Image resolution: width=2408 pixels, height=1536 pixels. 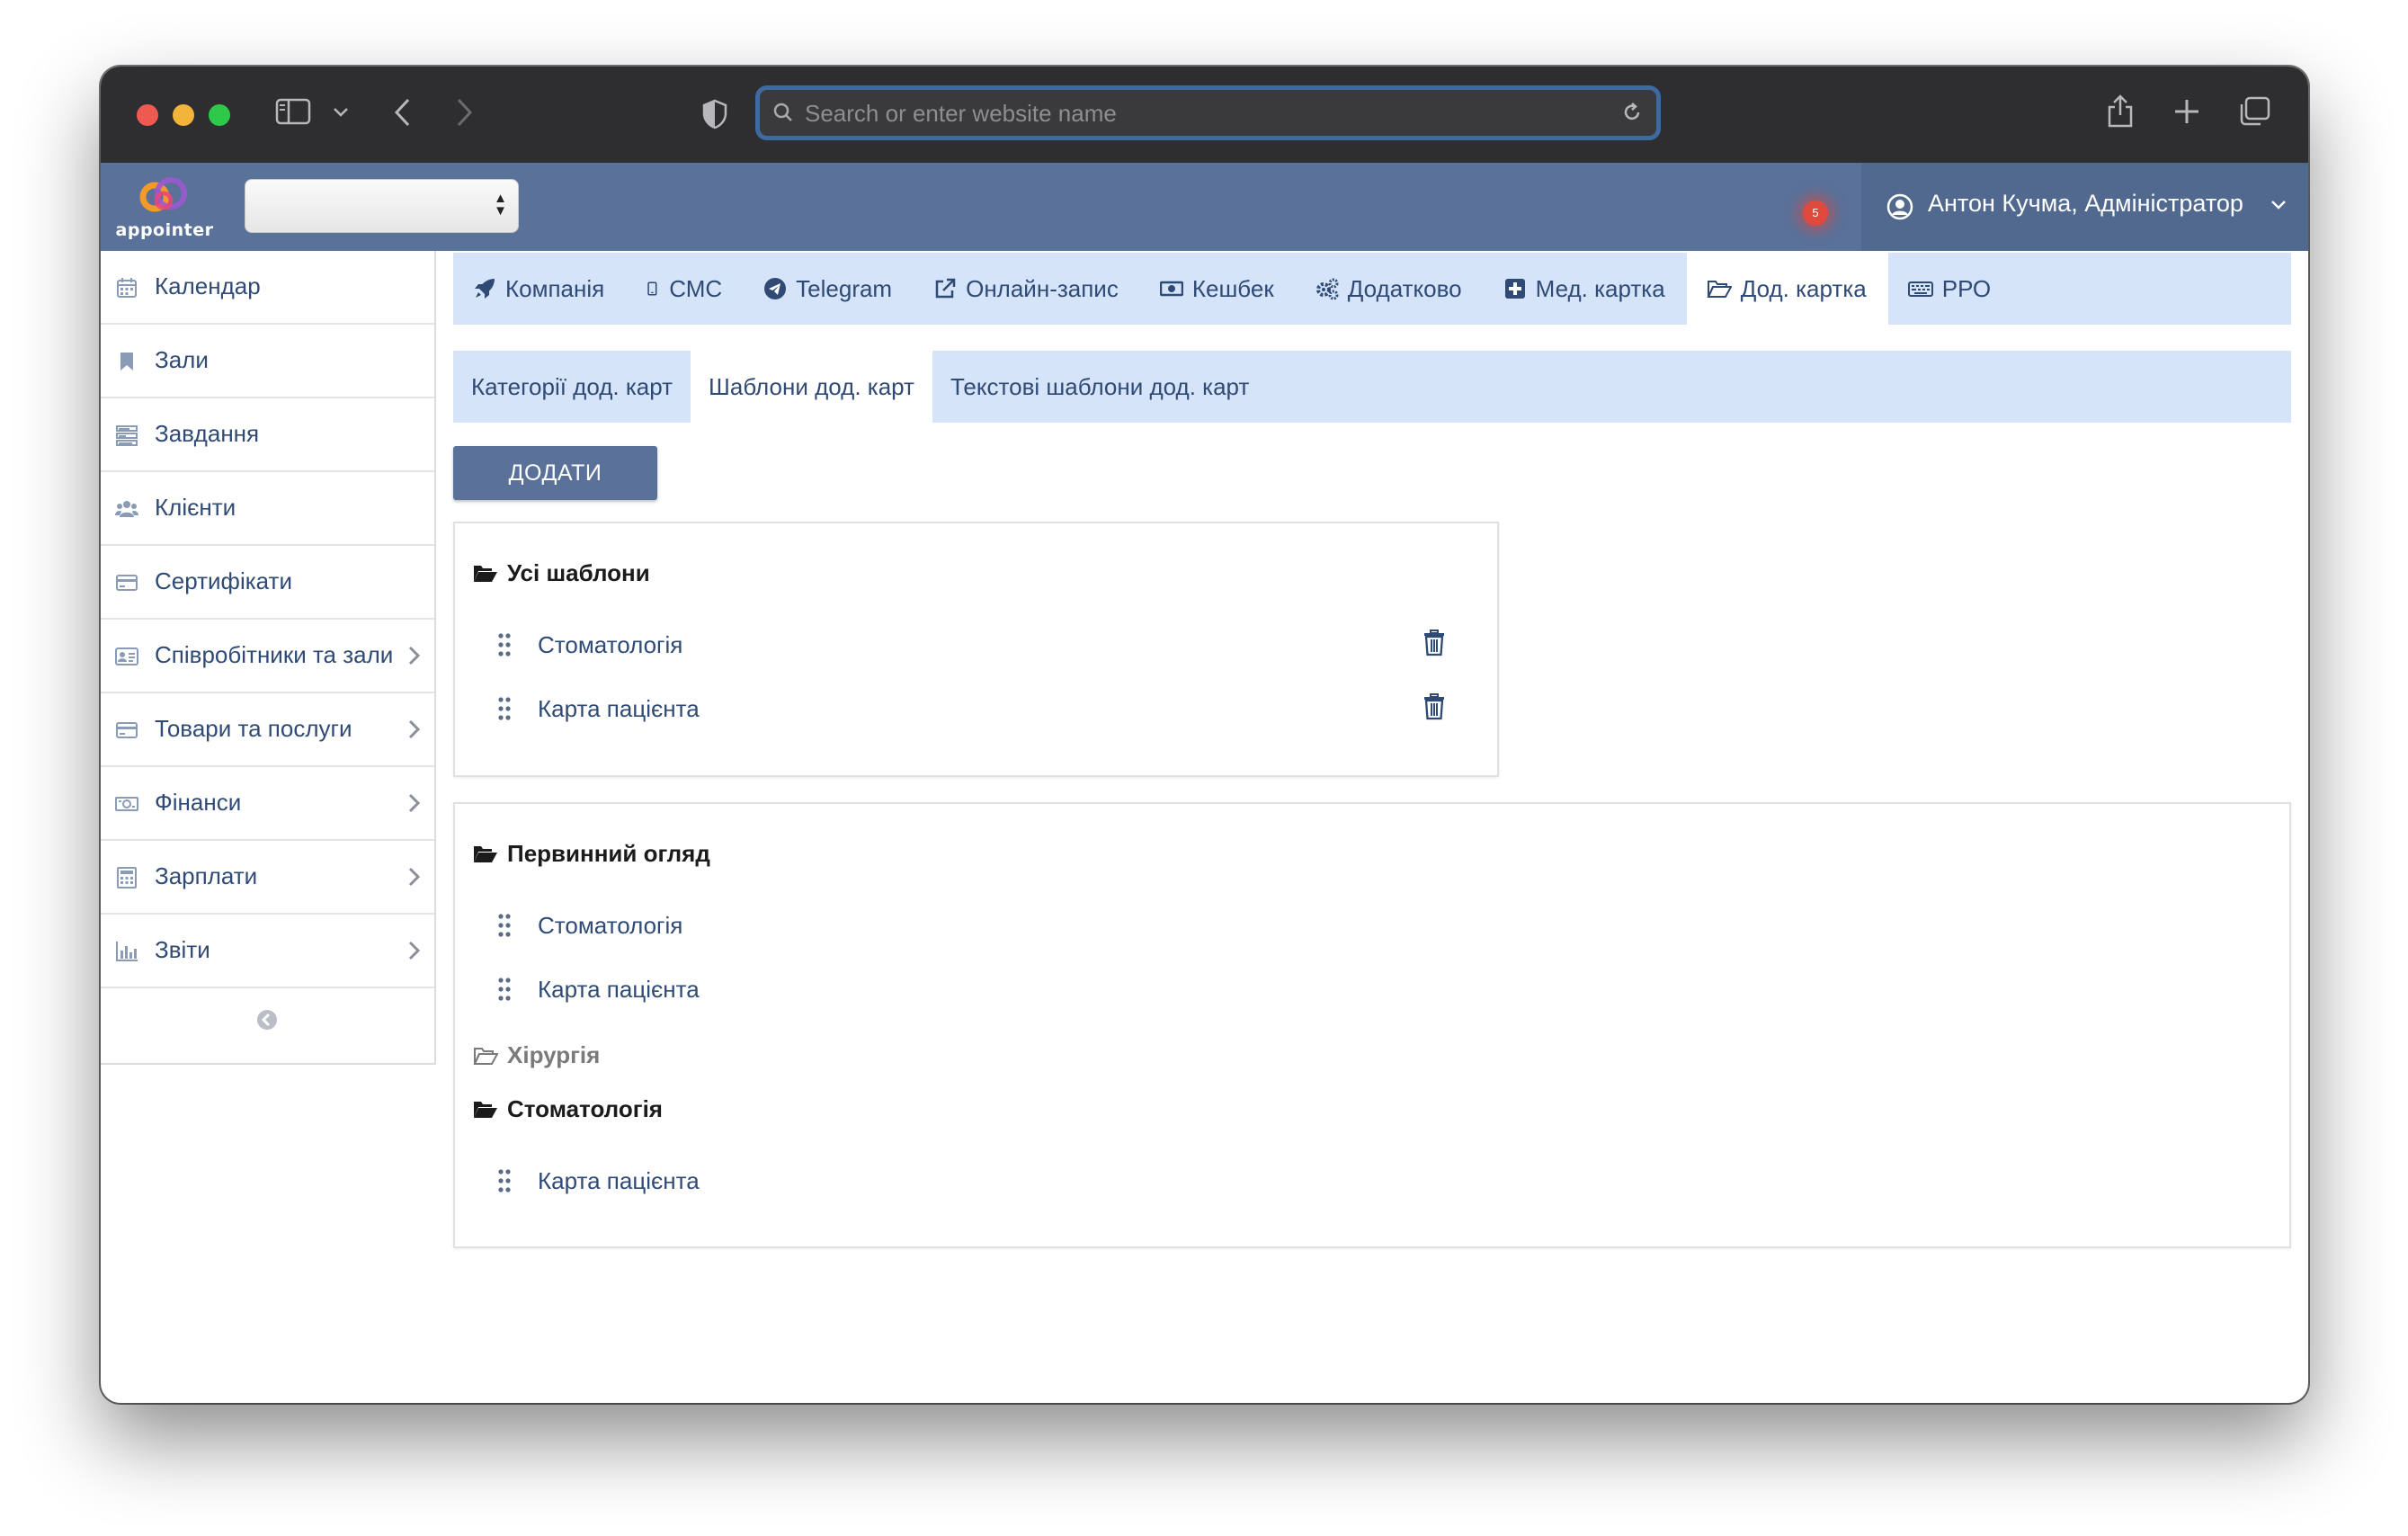 I want to click on tab-label: Компанія, so click(x=555, y=288).